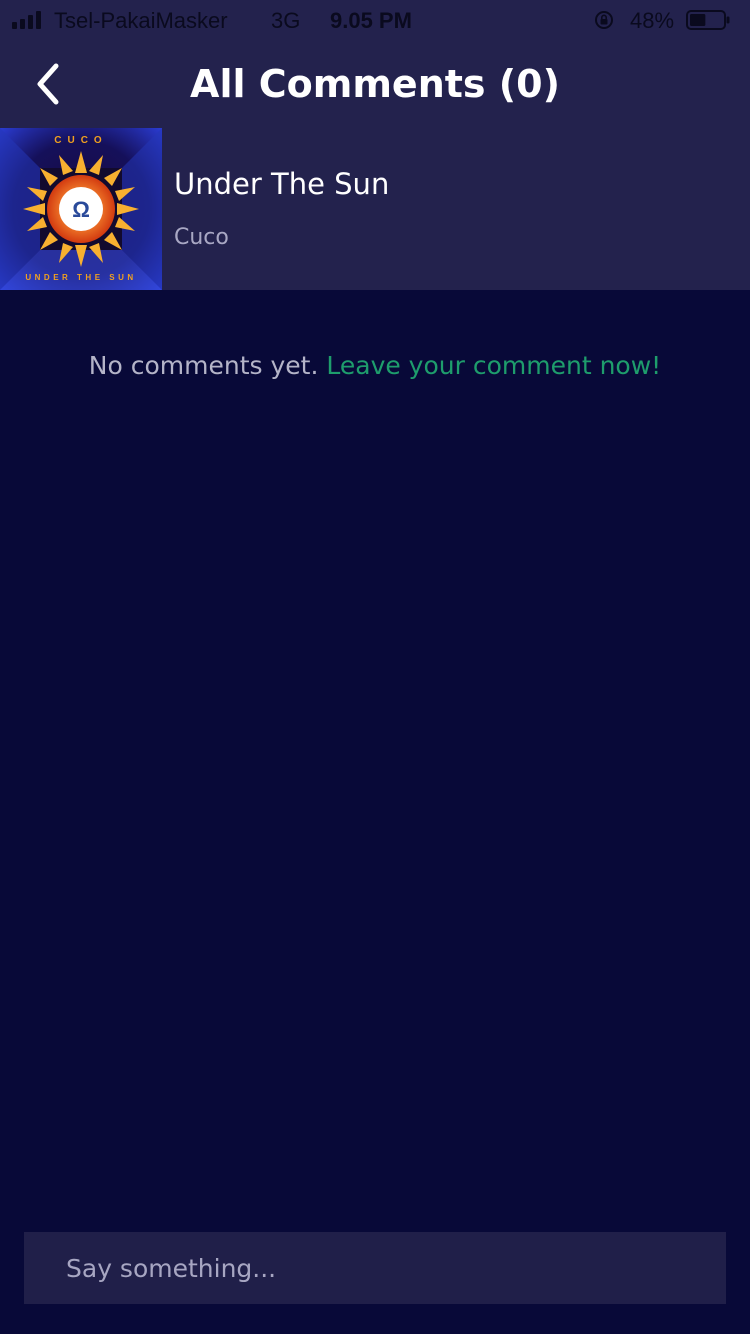 The image size is (750, 1334). What do you see at coordinates (375, 1268) in the screenshot?
I see `comment-input` at bounding box center [375, 1268].